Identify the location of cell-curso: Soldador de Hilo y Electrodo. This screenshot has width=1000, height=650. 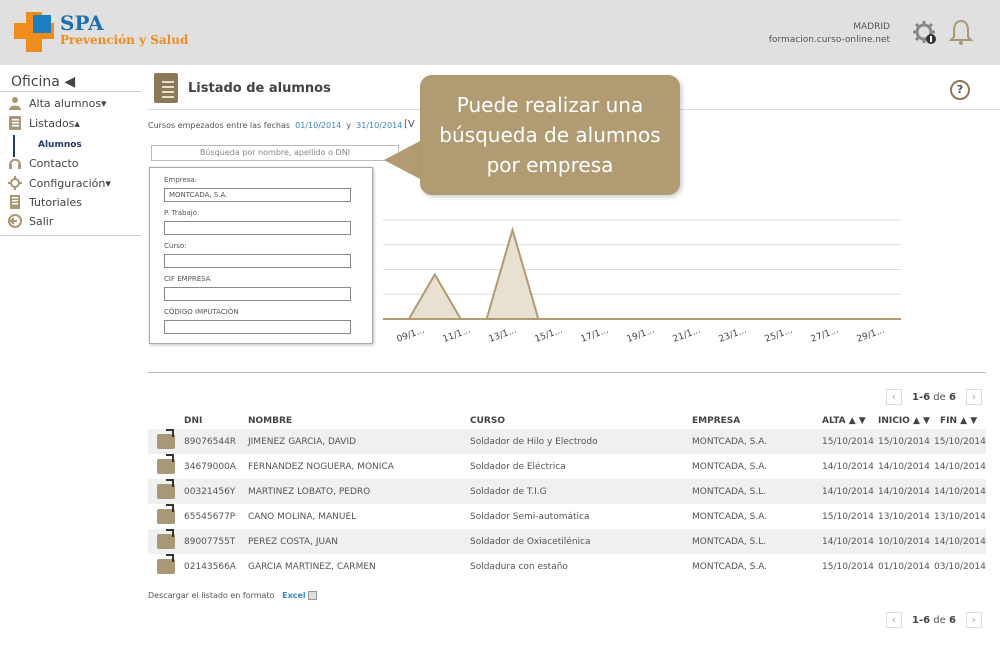
(534, 442).